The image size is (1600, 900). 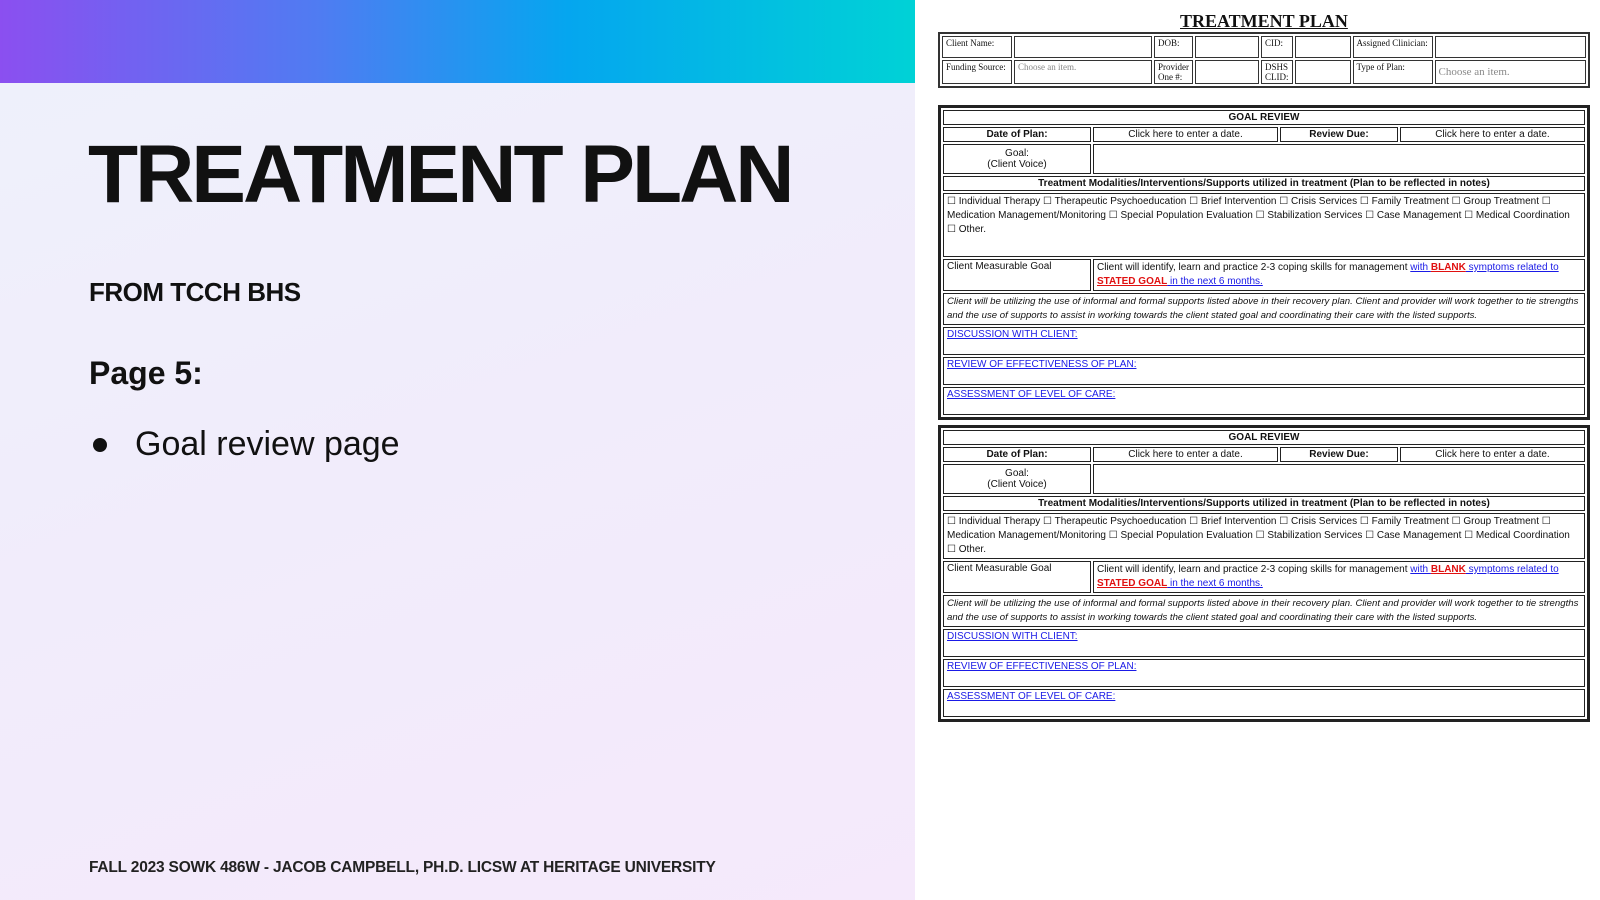 I want to click on document-title: TREATMENT PLAN, so click(x=1264, y=21).